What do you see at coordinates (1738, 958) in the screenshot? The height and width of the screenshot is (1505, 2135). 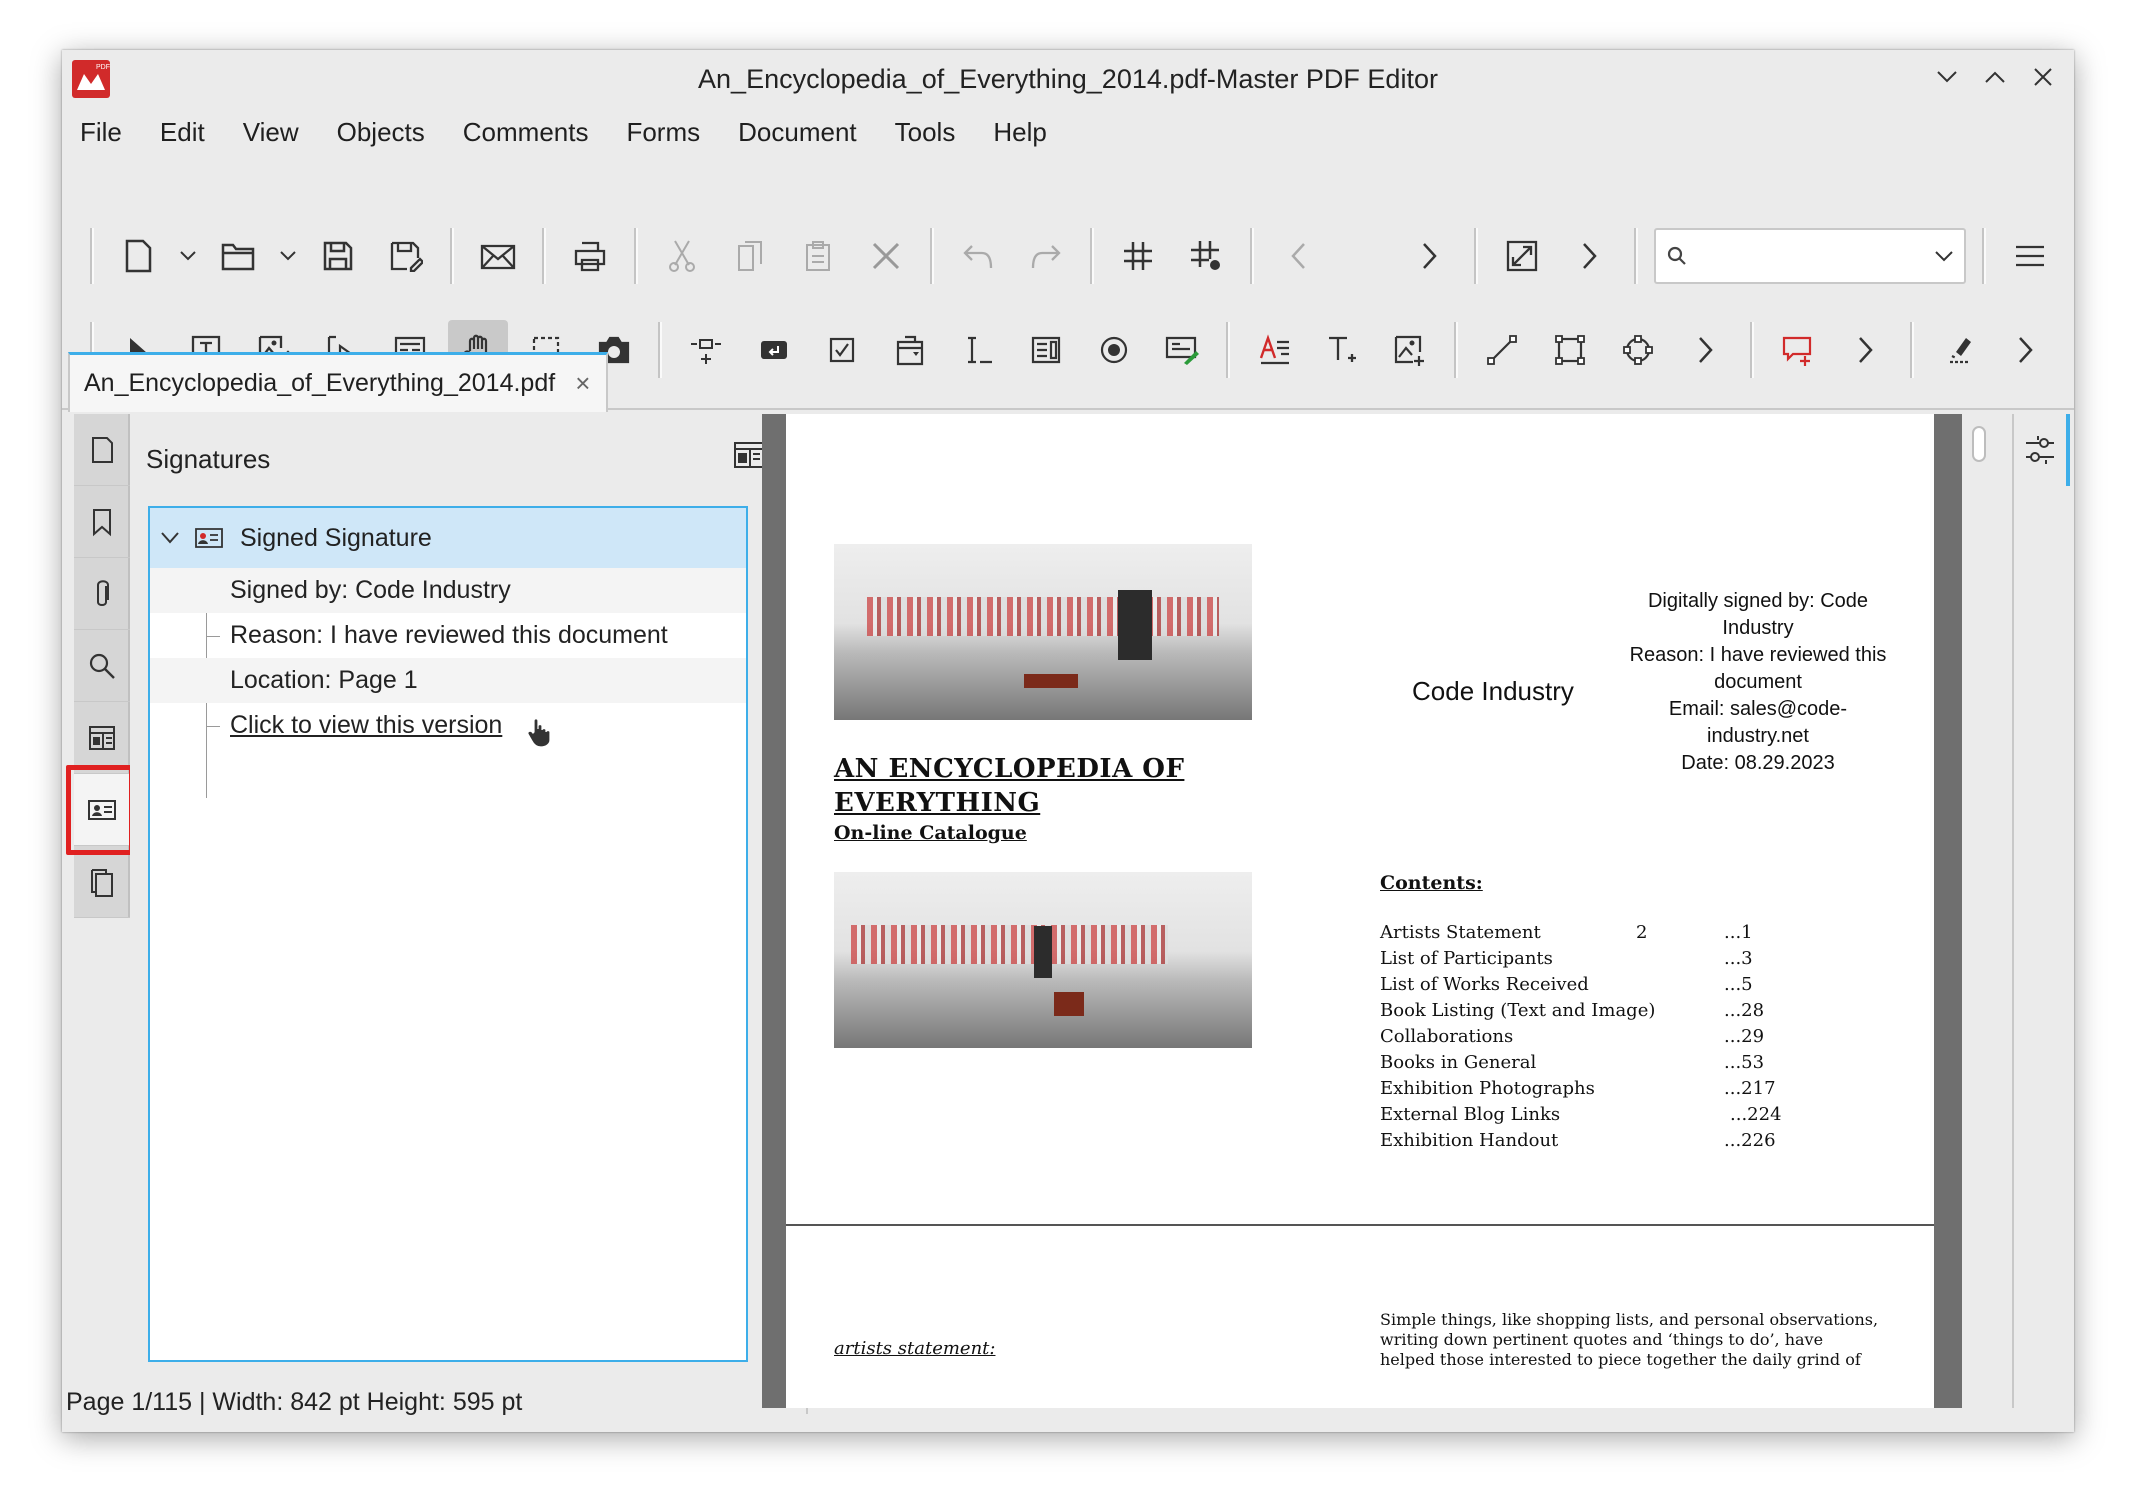 I see `toc-page: ...3` at bounding box center [1738, 958].